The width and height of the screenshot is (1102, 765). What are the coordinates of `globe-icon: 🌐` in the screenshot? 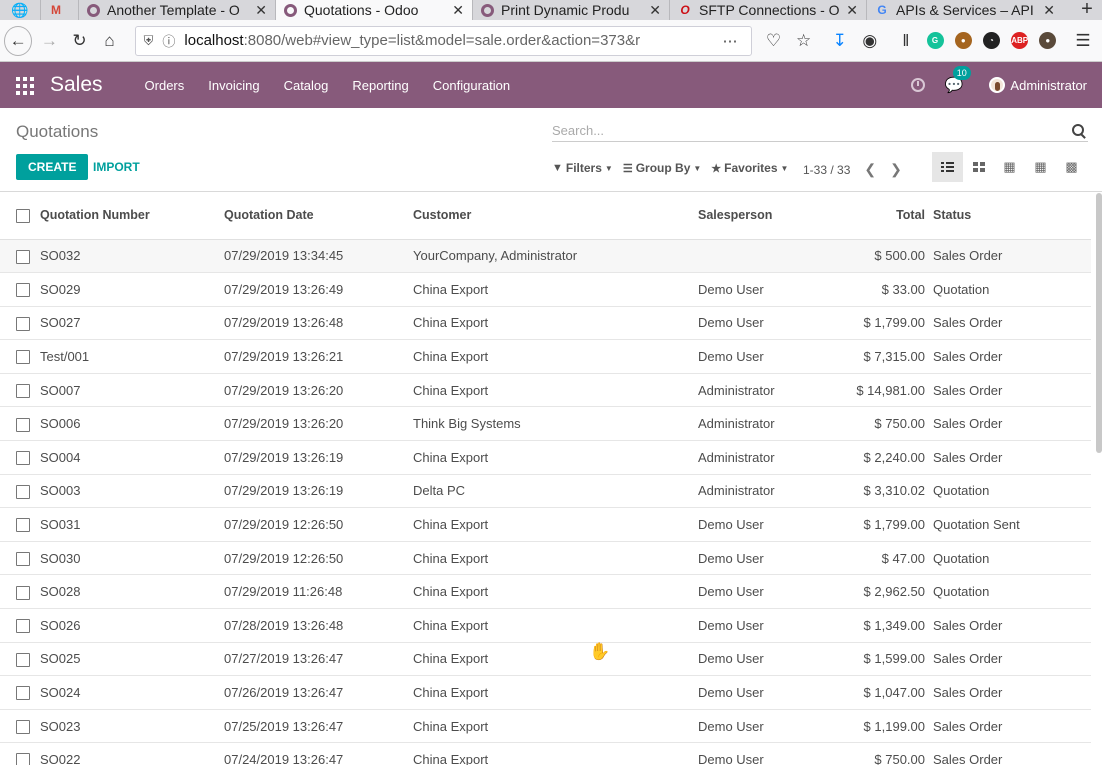 It's located at (20, 10).